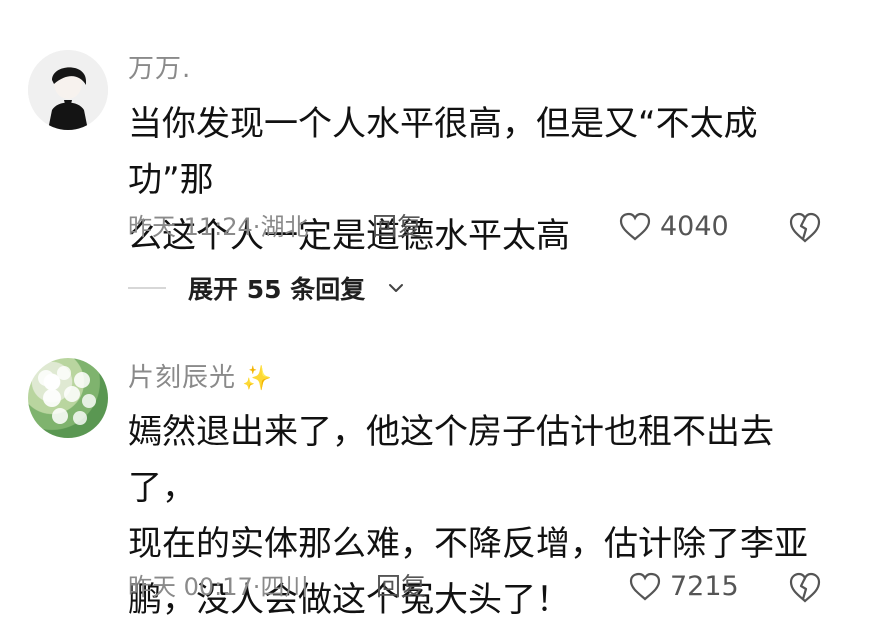 The image size is (870, 622). I want to click on comment-meta: 昨天 00:17·四川, so click(218, 587).